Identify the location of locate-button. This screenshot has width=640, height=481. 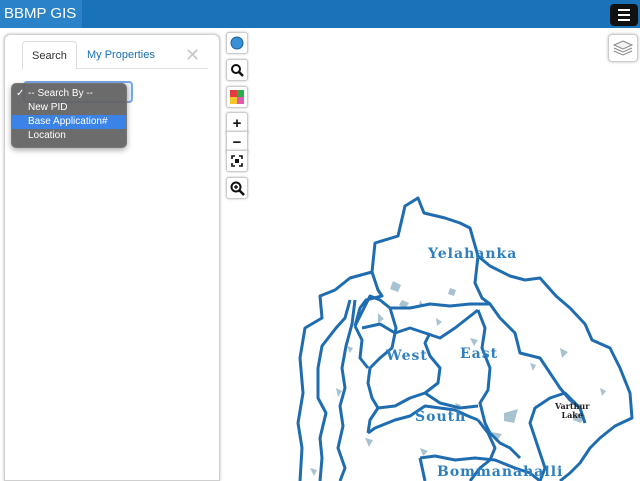
(237, 43).